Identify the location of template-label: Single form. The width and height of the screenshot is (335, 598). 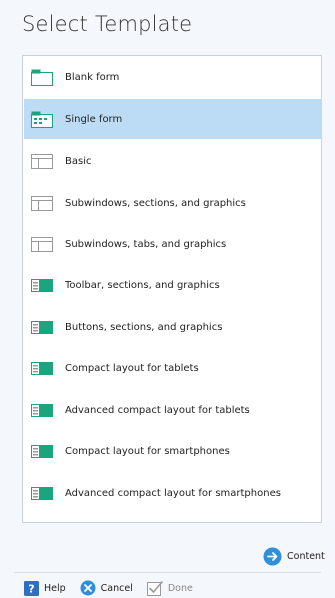
(94, 119).